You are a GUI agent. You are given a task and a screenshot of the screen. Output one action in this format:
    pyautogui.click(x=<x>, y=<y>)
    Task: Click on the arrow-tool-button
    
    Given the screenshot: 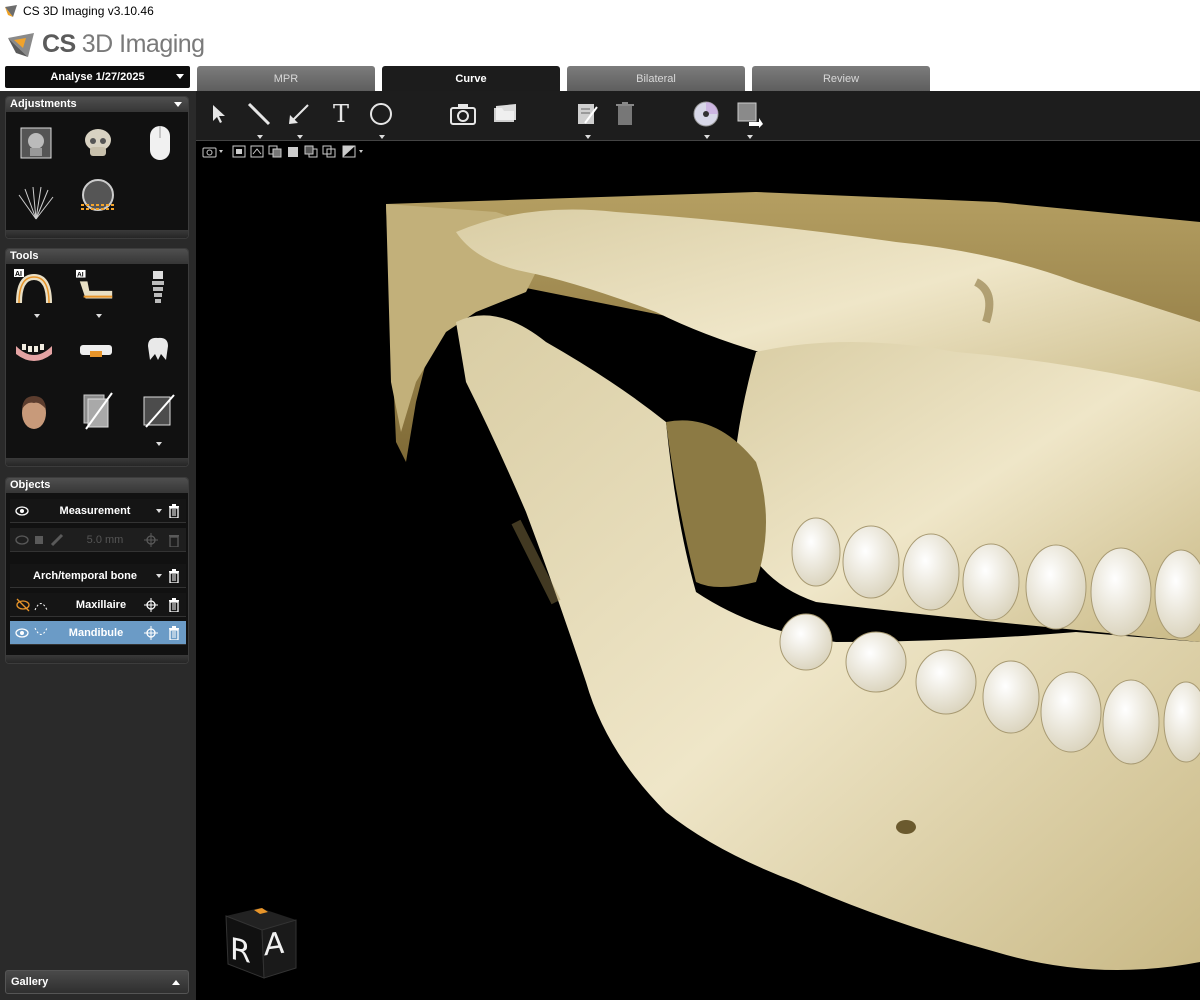 What is the action you would take?
    pyautogui.click(x=299, y=119)
    